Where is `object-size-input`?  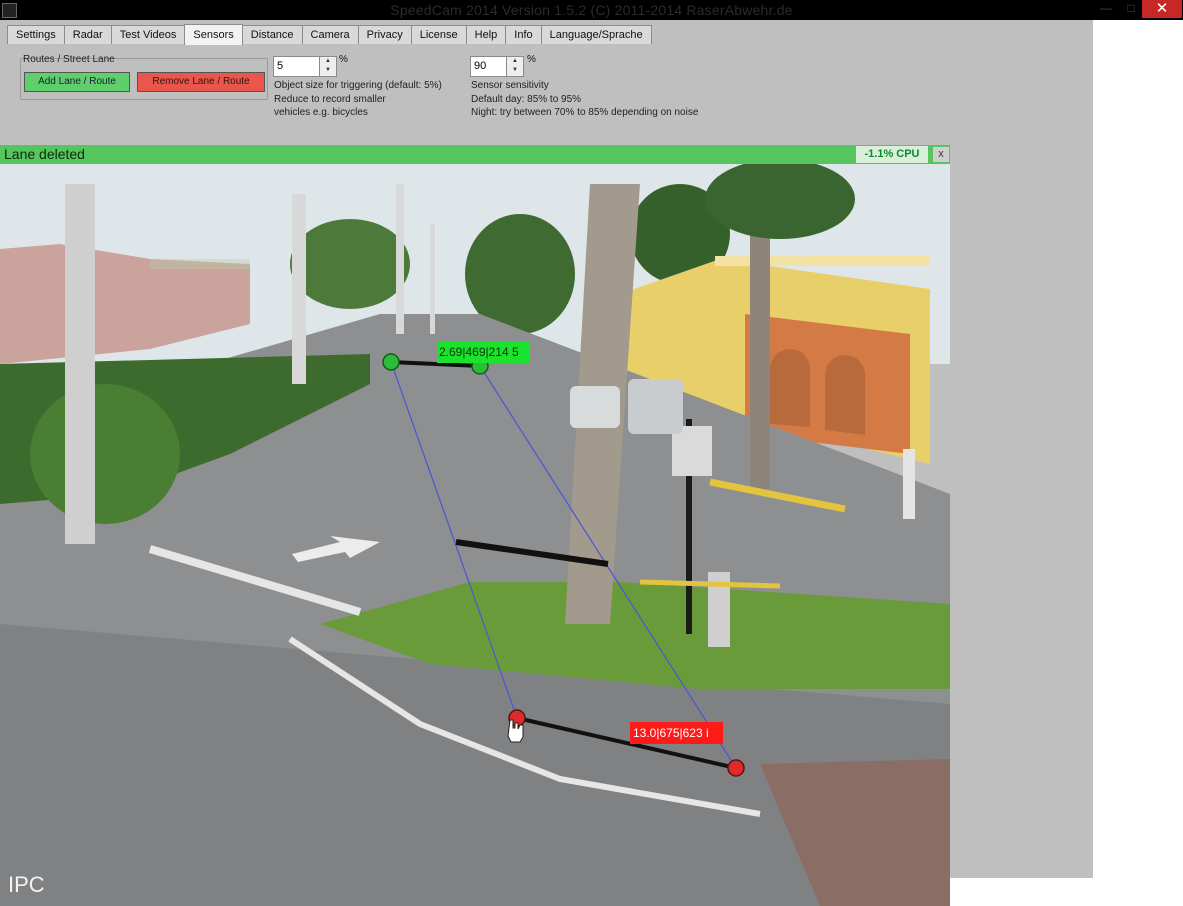
object-size-input is located at coordinates (295, 65).